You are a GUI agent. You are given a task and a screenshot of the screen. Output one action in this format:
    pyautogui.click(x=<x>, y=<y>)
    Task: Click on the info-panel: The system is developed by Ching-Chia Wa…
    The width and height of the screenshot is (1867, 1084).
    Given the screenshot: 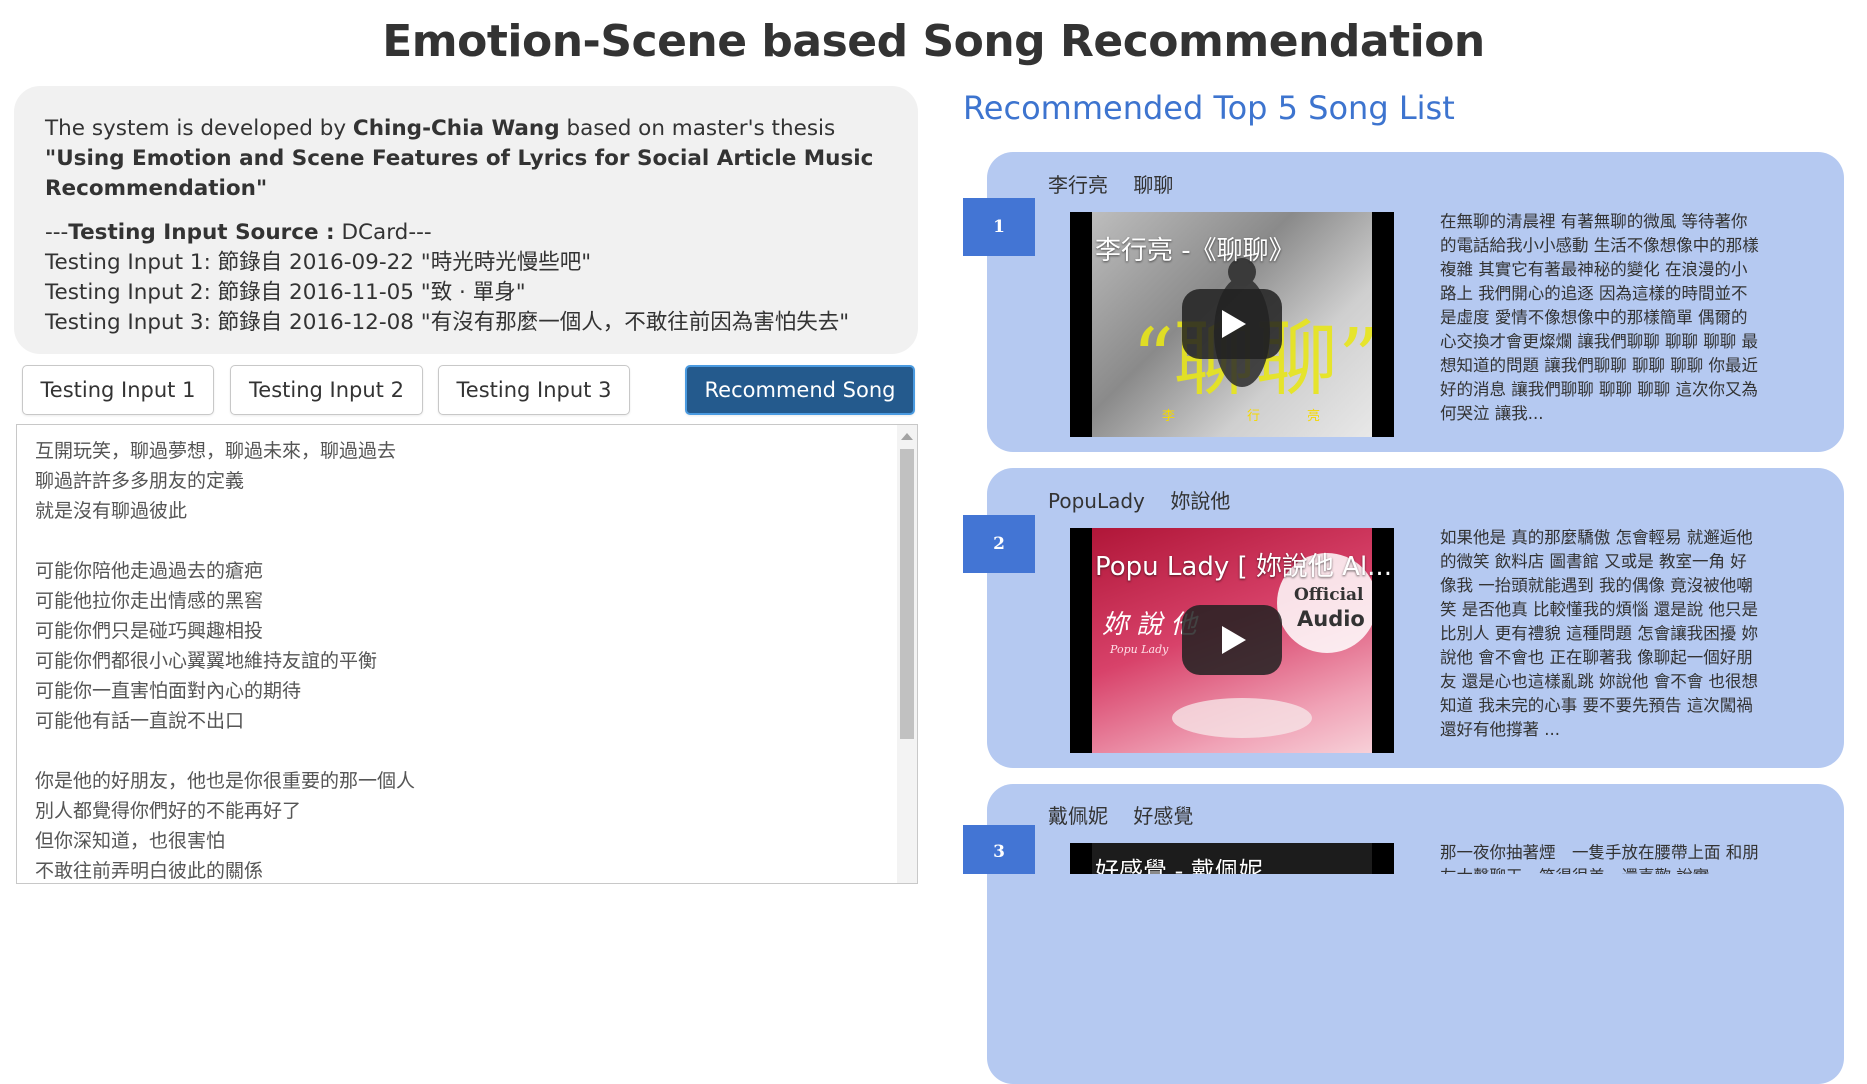 What is the action you would take?
    pyautogui.click(x=466, y=220)
    